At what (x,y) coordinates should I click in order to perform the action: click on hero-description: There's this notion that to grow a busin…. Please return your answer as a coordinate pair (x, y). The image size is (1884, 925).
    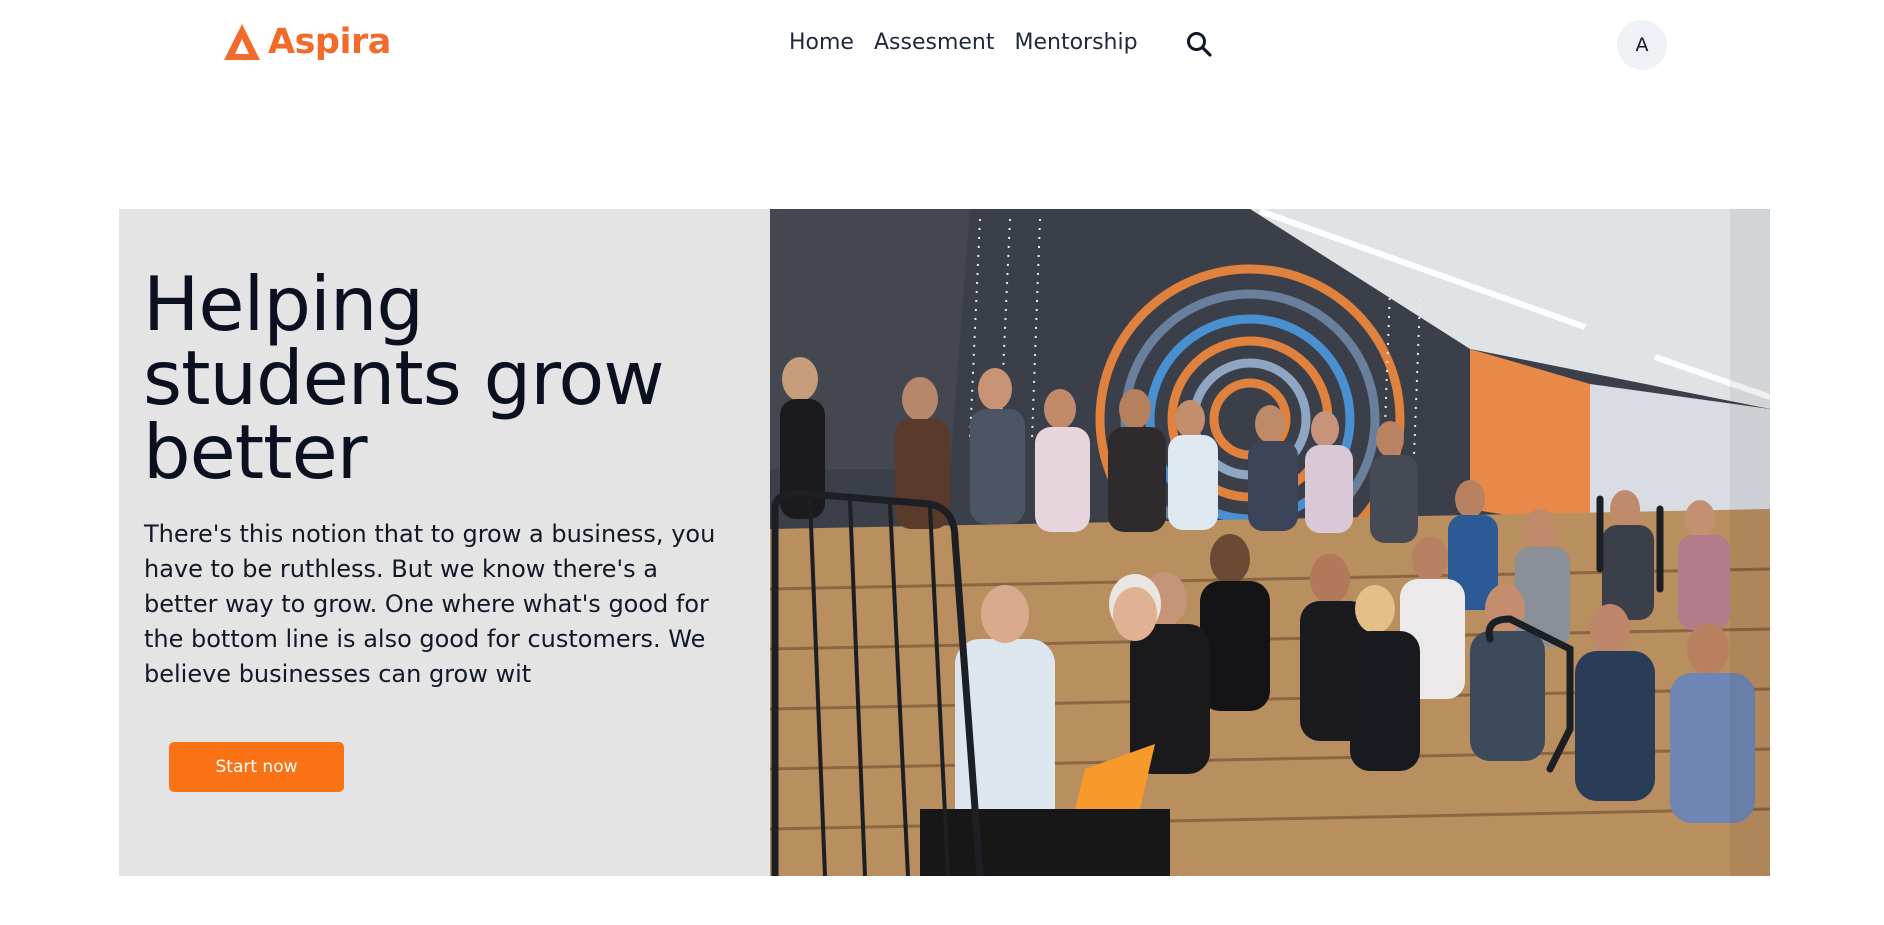
    Looking at the image, I should click on (430, 604).